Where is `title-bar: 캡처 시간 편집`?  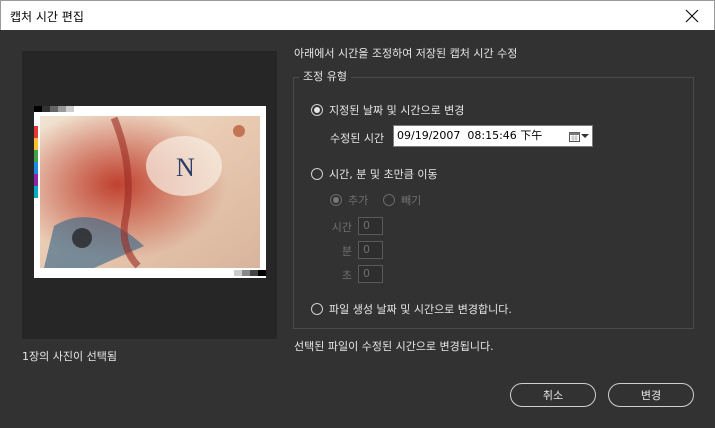 title-bar: 캡처 시간 편집 is located at coordinates (357, 15).